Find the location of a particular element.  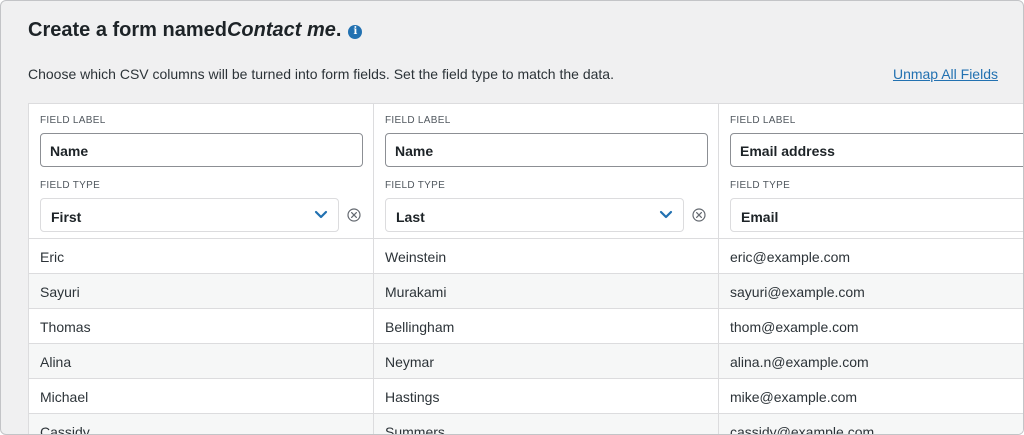

table-cell: sayuri@example.com is located at coordinates (871, 290).